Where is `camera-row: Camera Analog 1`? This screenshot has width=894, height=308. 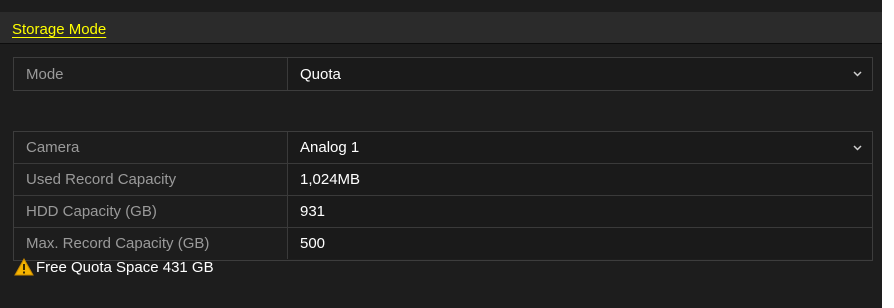 camera-row: Camera Analog 1 is located at coordinates (443, 148).